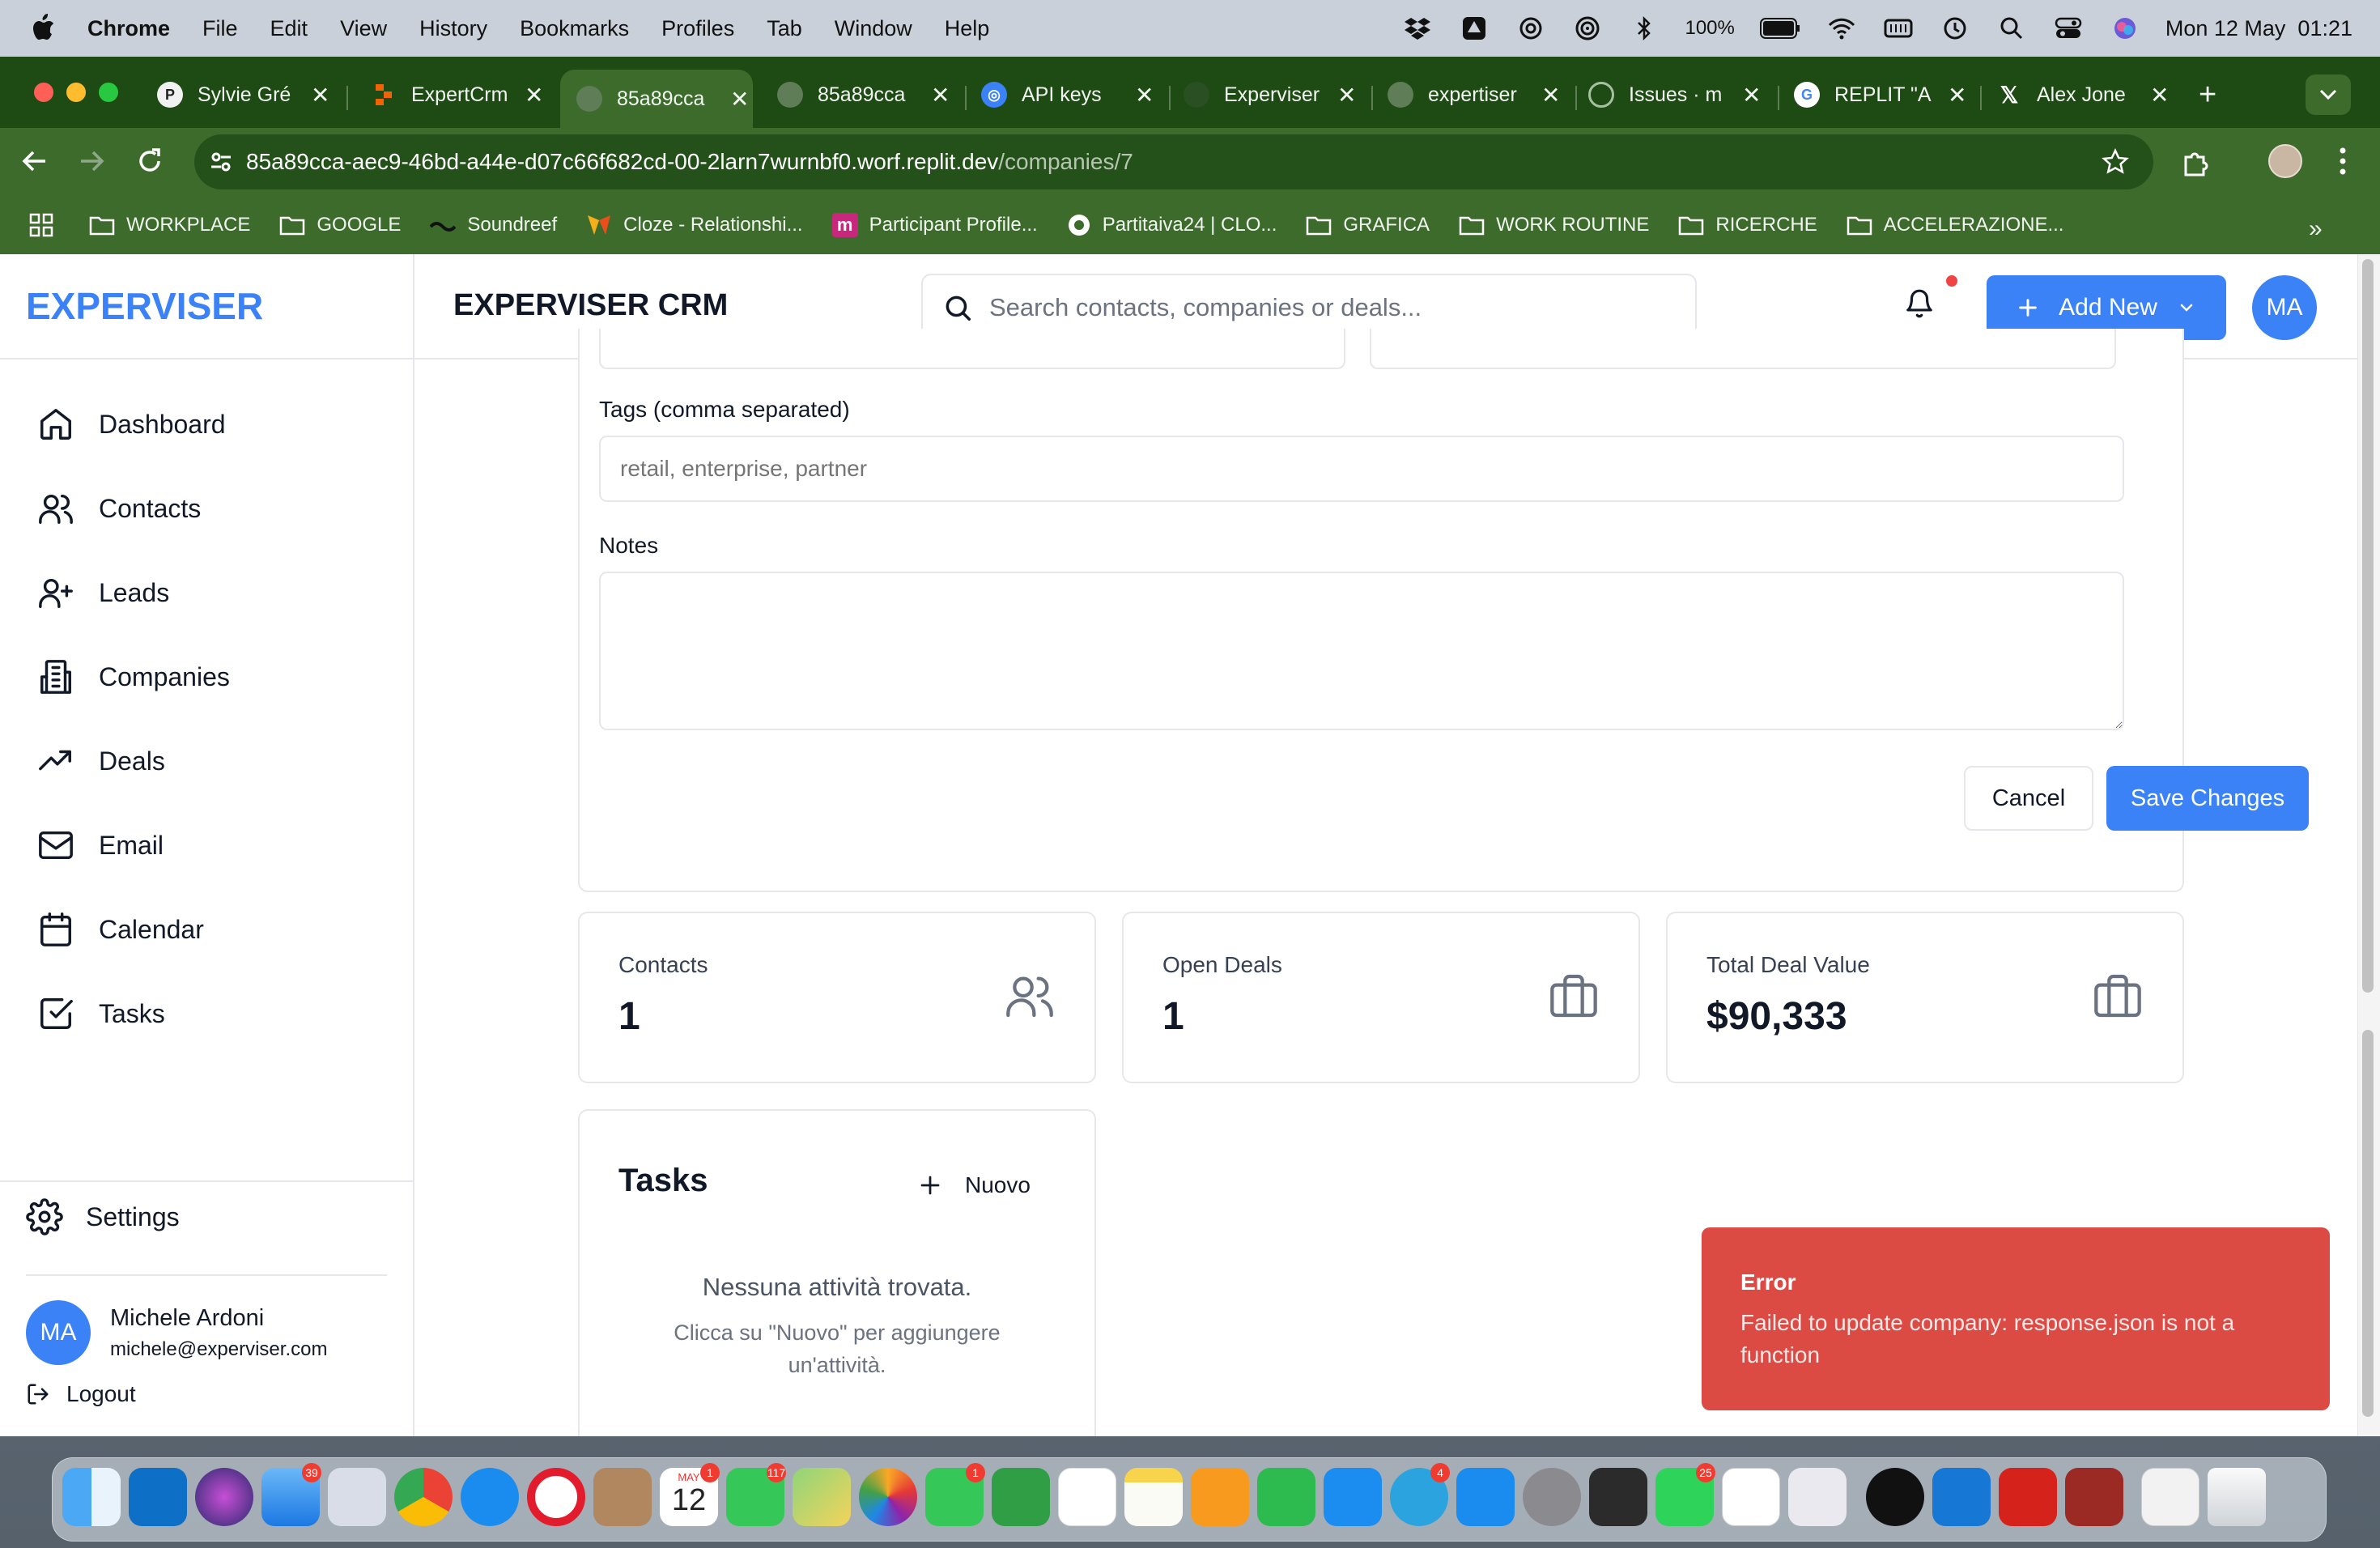 This screenshot has height=1548, width=2380. I want to click on menu-file: File, so click(220, 29).